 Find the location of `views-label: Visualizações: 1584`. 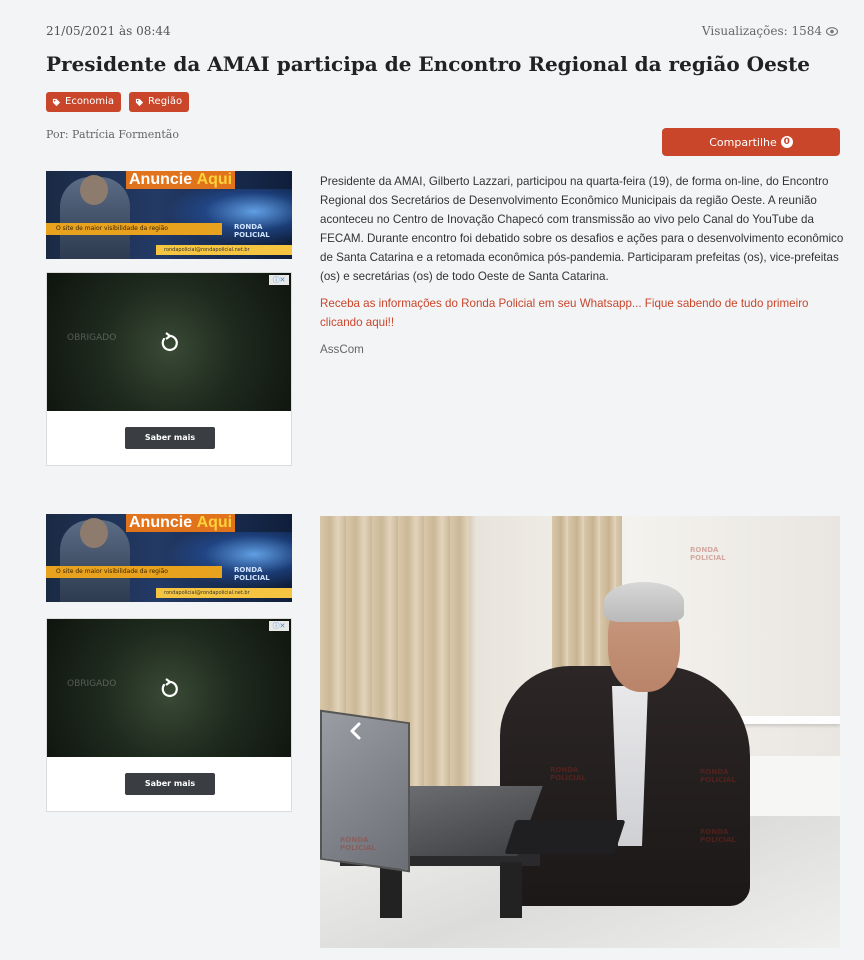

views-label: Visualizações: 1584 is located at coordinates (761, 31).